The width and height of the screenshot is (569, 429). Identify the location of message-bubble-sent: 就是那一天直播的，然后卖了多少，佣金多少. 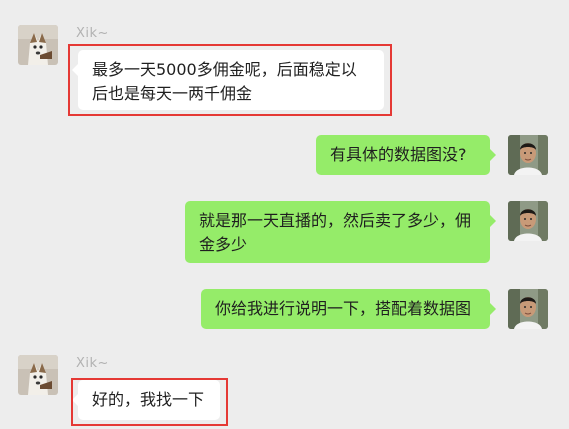
(340, 232).